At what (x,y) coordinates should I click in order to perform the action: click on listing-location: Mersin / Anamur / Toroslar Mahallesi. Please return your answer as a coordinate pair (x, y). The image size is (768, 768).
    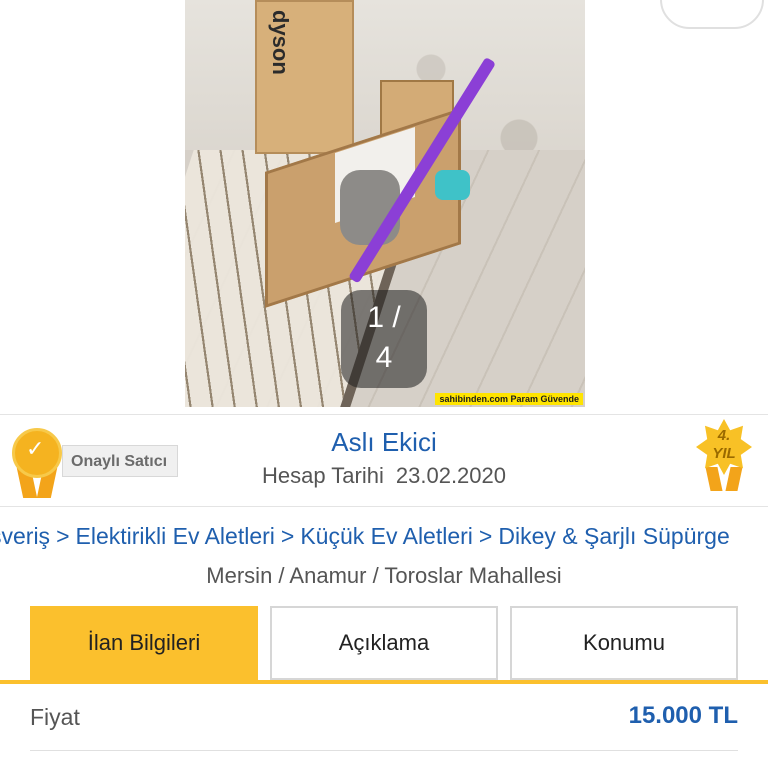
    Looking at the image, I should click on (384, 575).